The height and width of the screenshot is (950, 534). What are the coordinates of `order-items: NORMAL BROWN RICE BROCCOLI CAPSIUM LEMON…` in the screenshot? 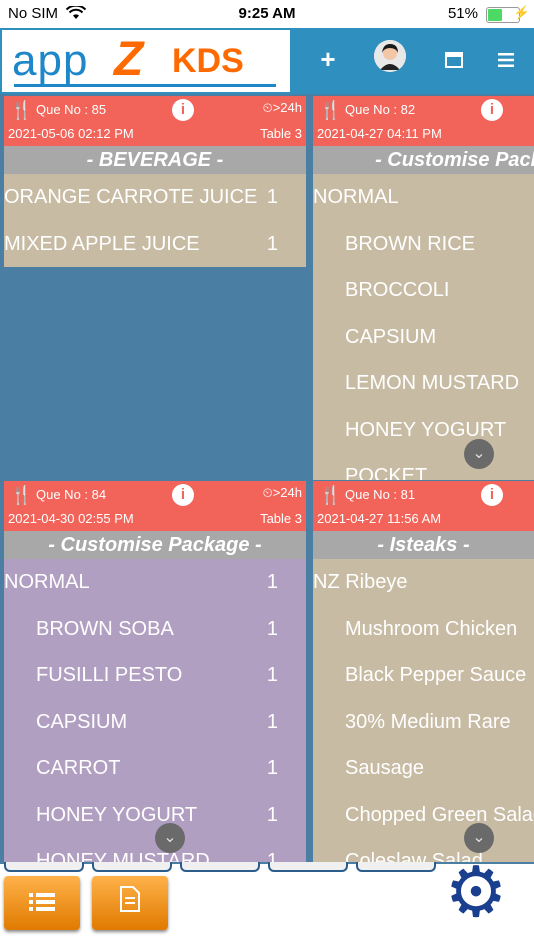 It's located at (423, 327).